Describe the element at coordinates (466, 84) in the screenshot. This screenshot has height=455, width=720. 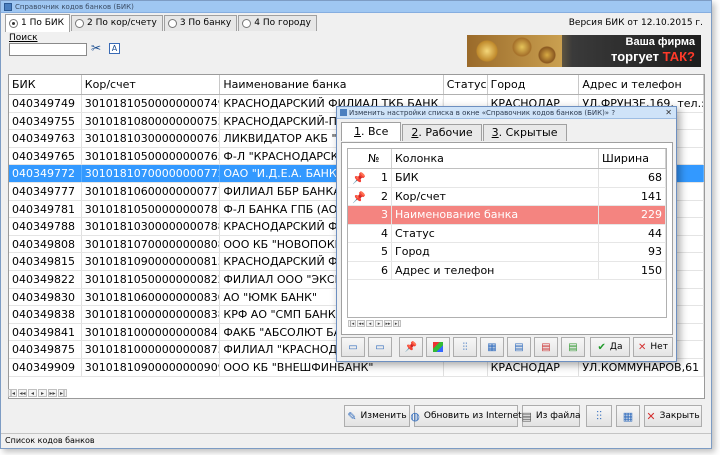
I see `column-header-status: Статус` at that location.